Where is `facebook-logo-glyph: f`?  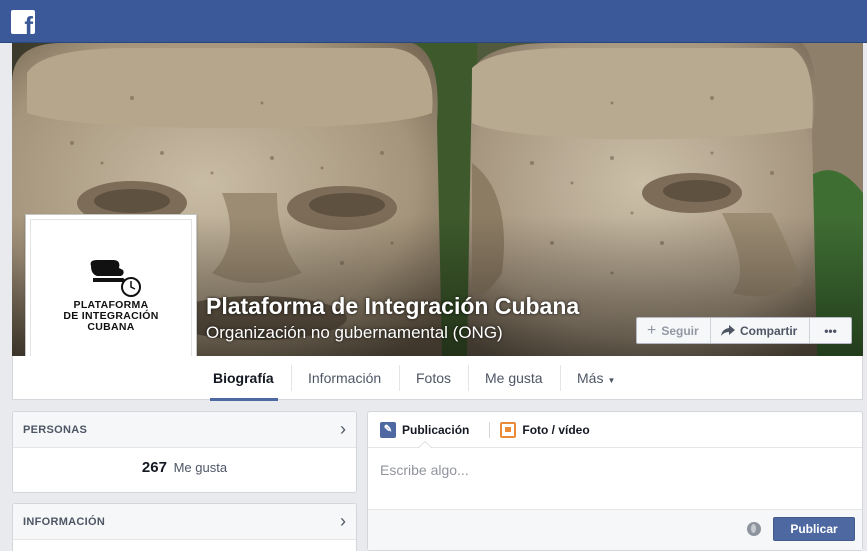
facebook-logo-glyph: f is located at coordinates (28, 22).